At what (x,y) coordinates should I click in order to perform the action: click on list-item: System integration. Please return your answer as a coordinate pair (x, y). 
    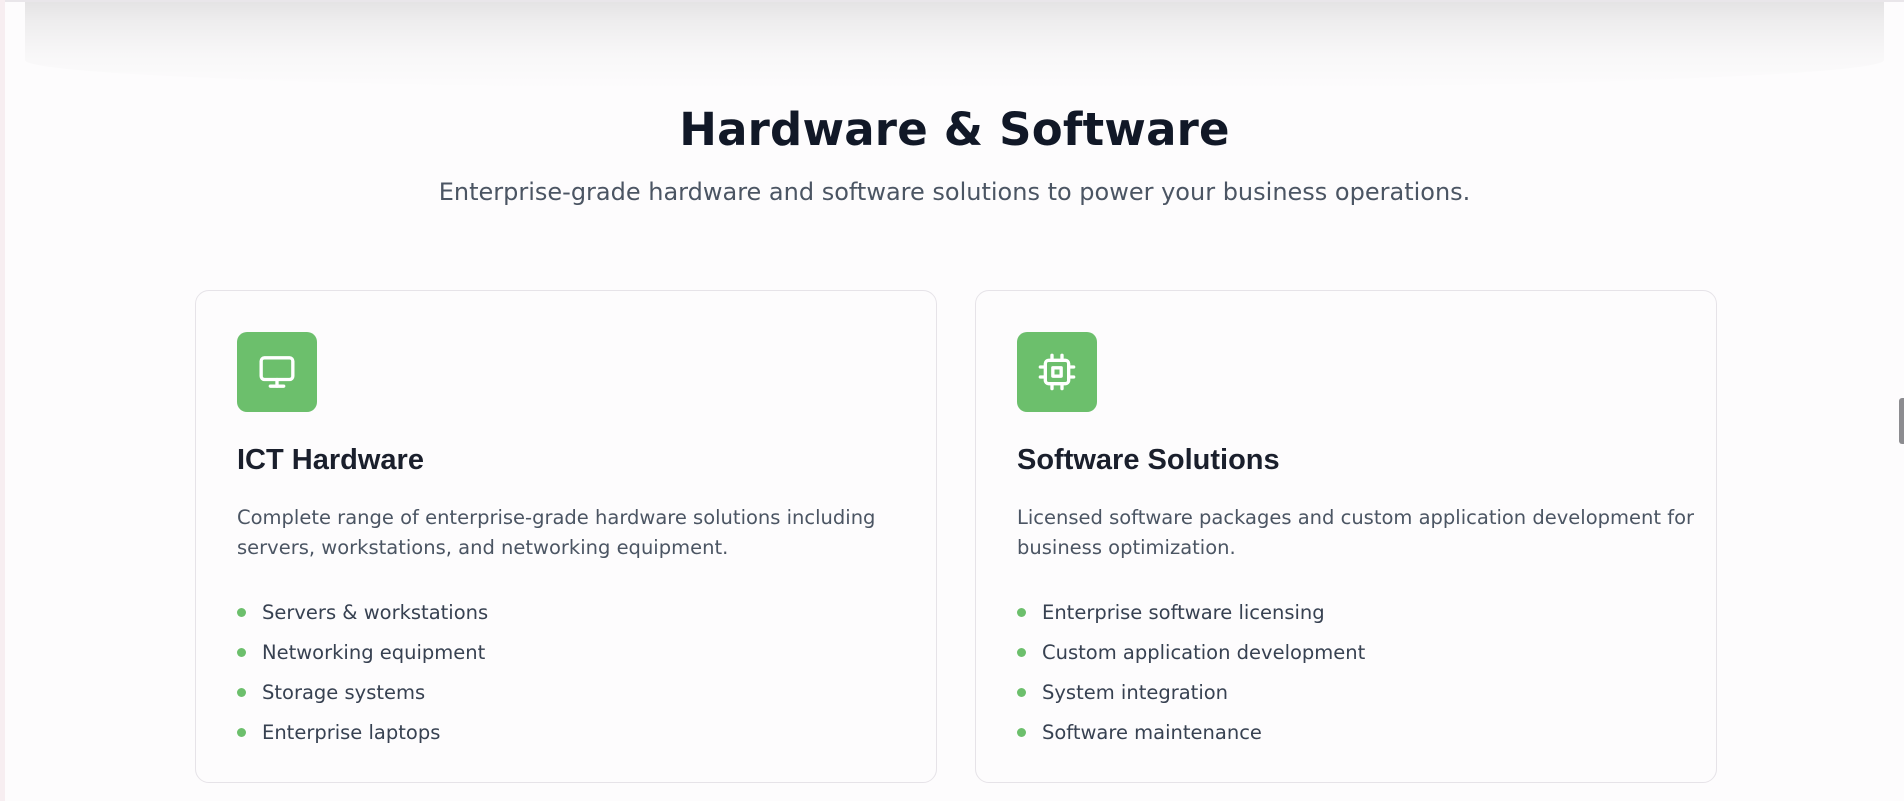
    Looking at the image, I should click on (1191, 693).